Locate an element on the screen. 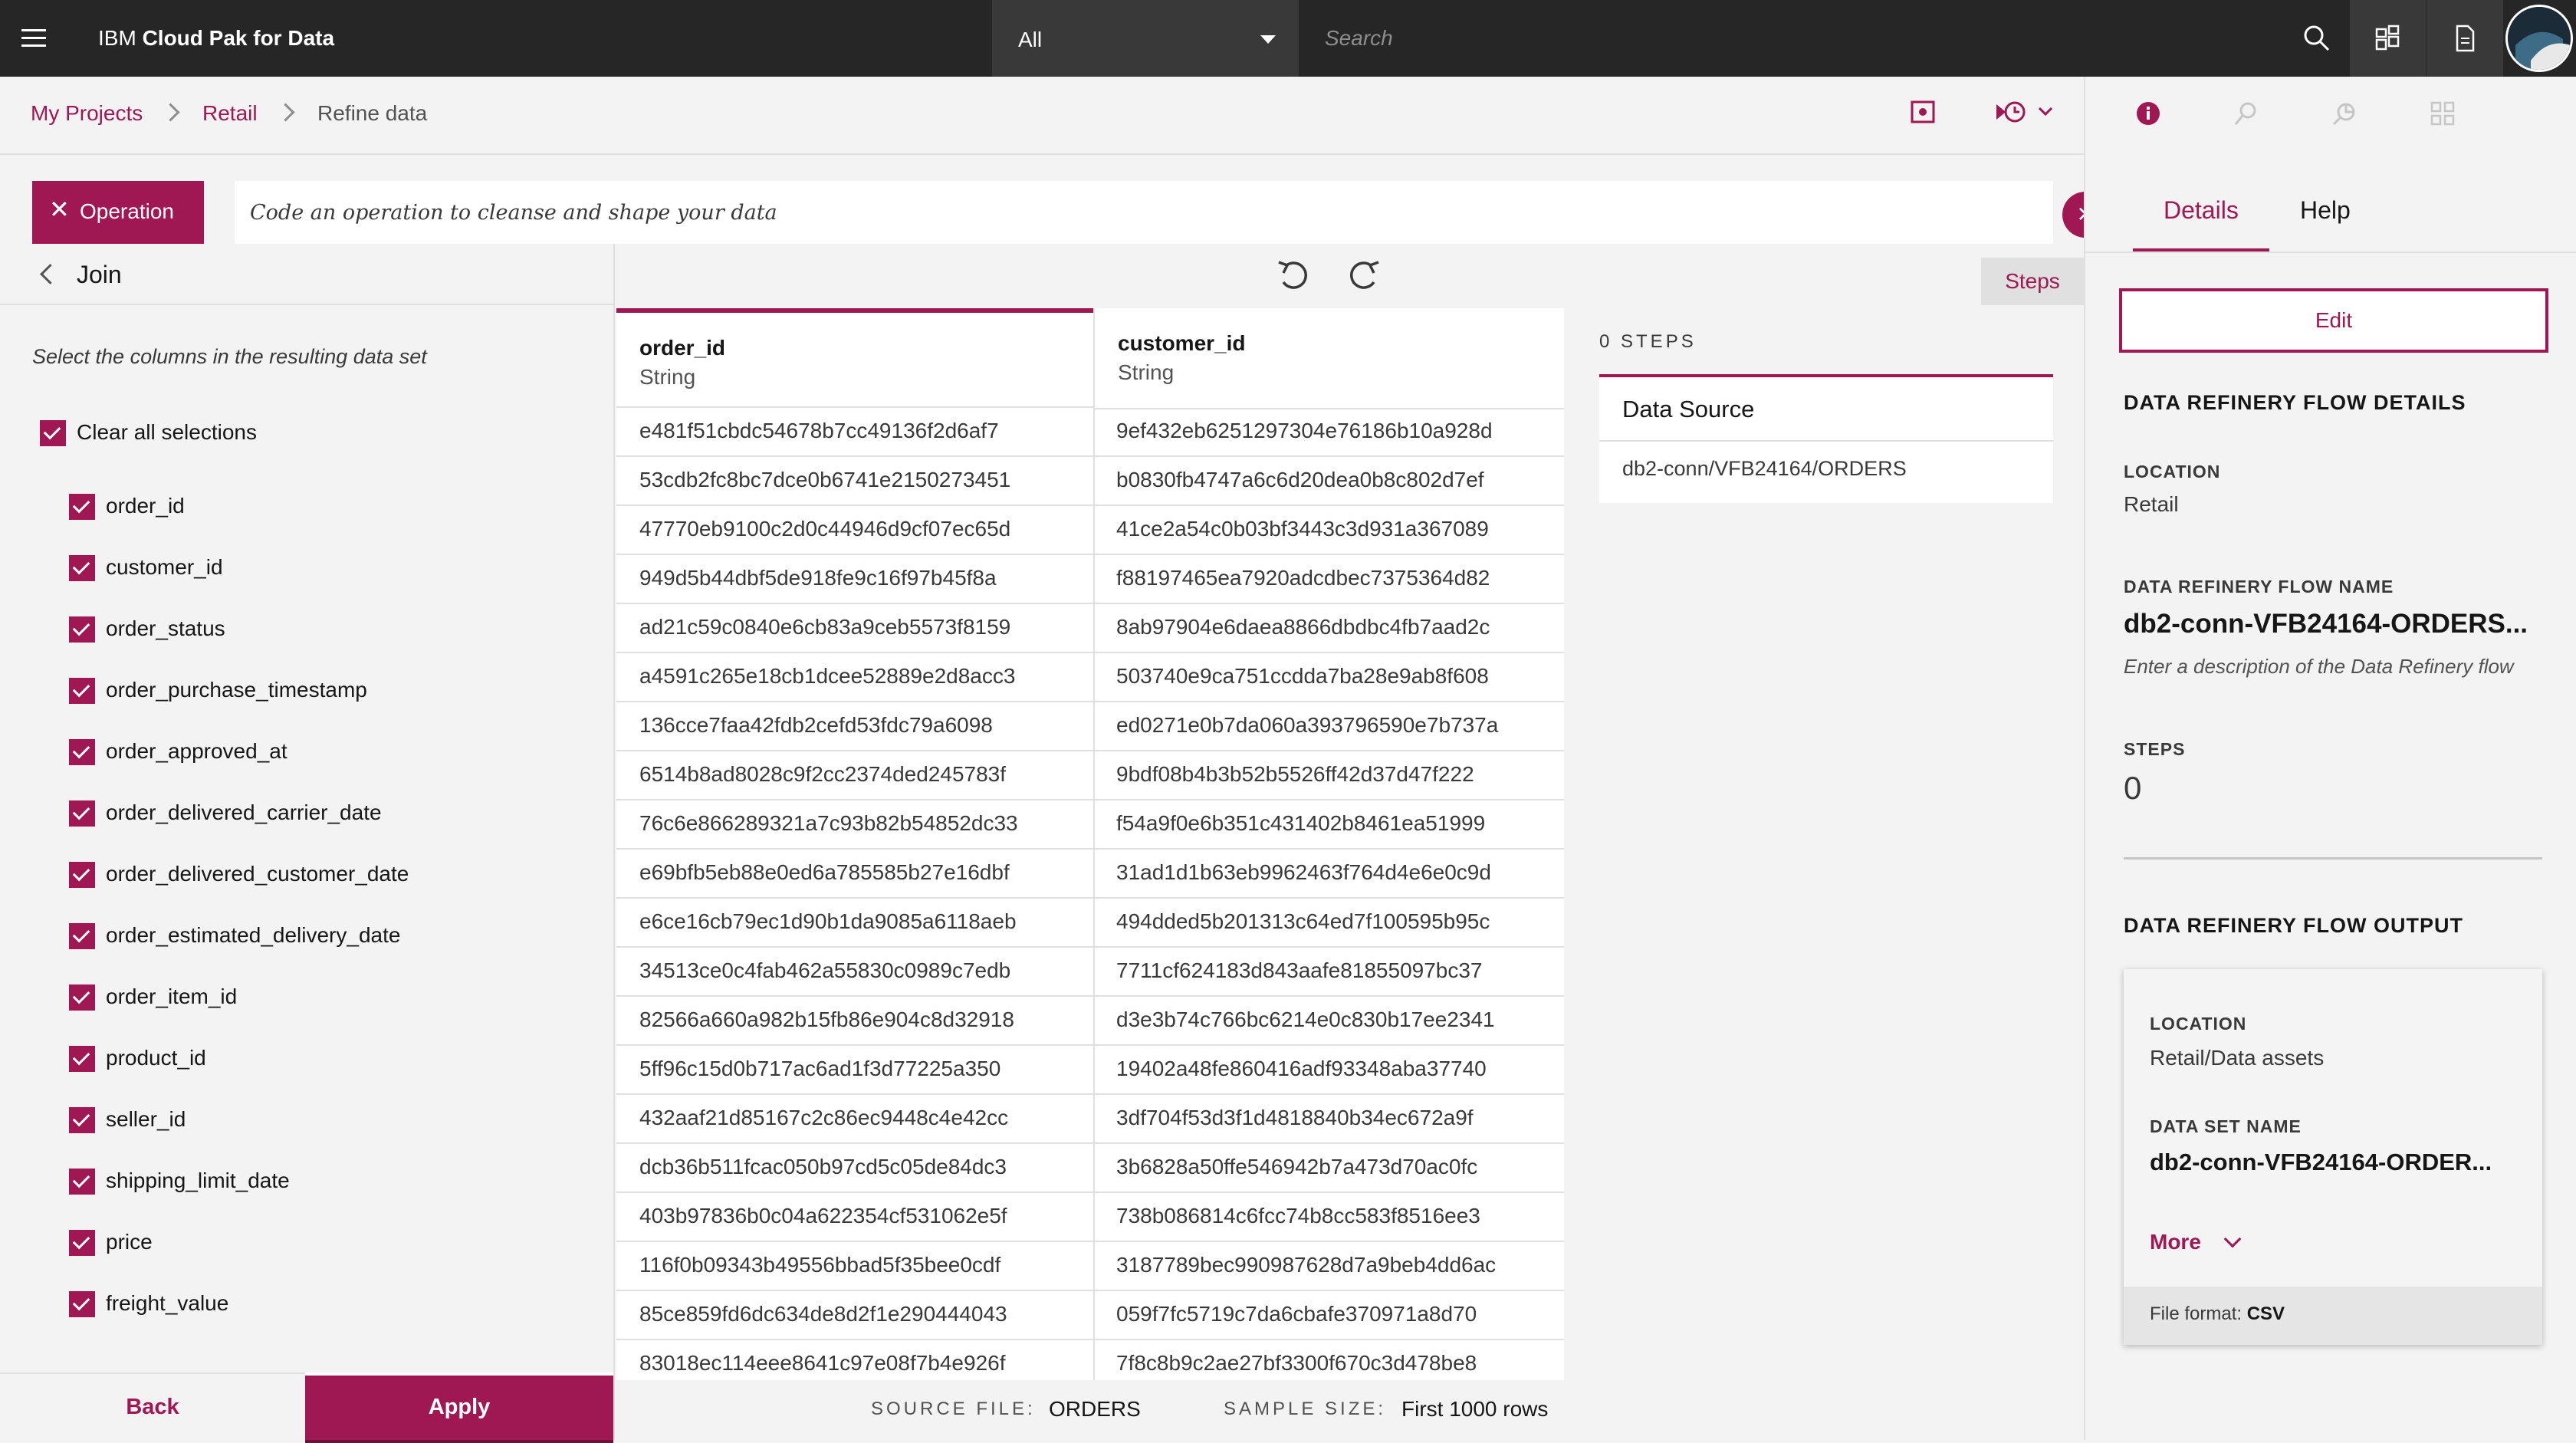  flow-history-icon is located at coordinates (2027, 112).